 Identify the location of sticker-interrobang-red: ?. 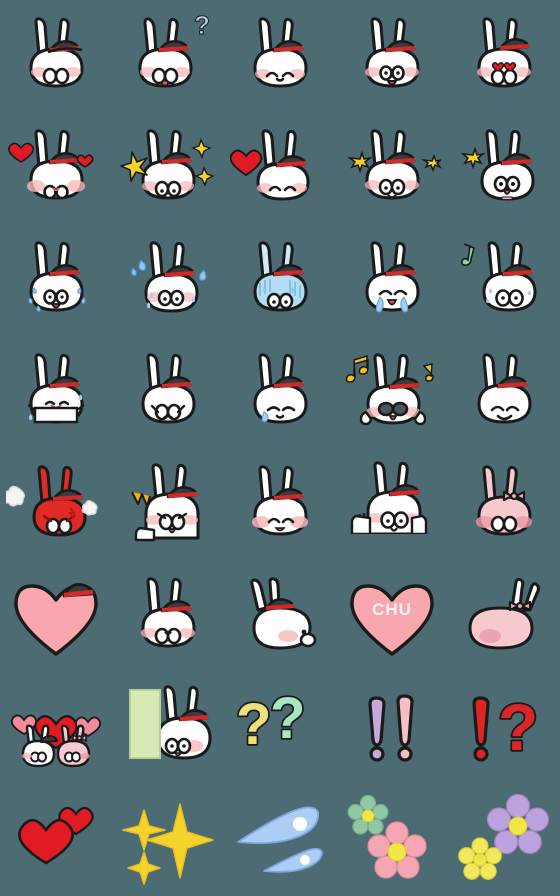
(504, 728).